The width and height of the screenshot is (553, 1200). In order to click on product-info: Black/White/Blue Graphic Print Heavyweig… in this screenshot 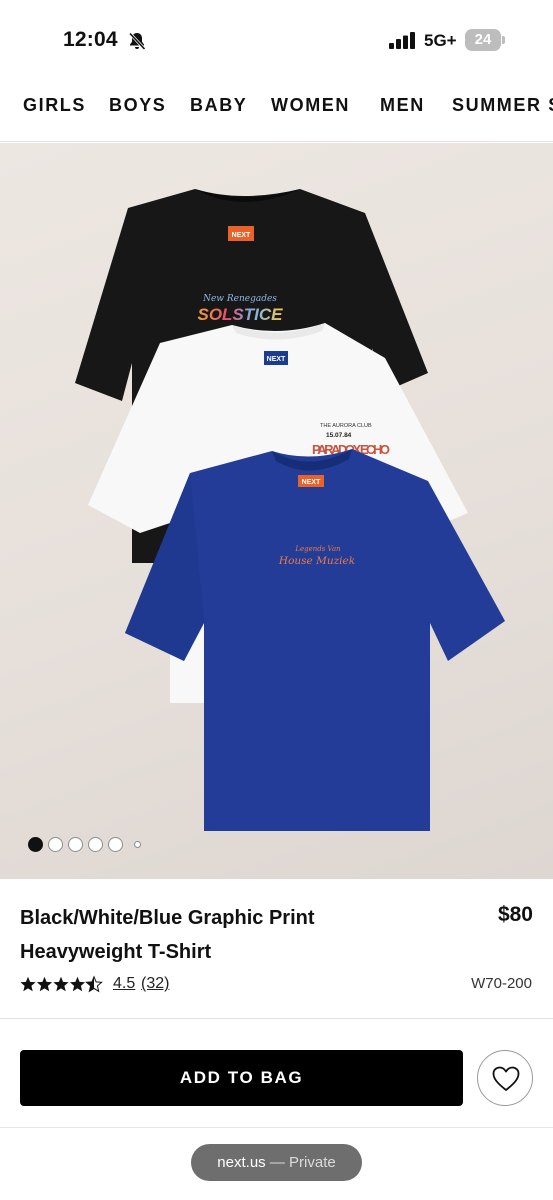, I will do `click(276, 949)`.